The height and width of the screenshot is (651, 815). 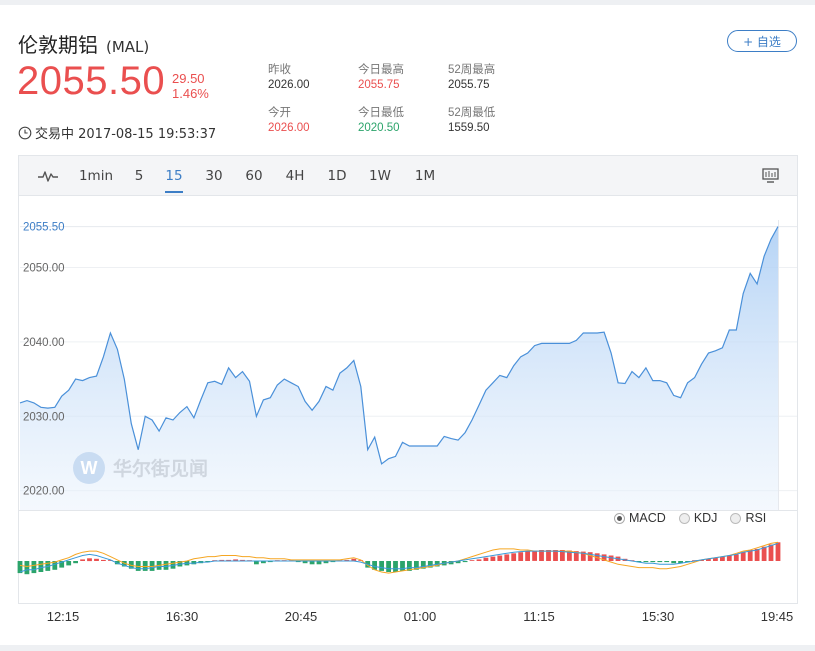 I want to click on x-tick-label: 01:00, so click(x=420, y=616).